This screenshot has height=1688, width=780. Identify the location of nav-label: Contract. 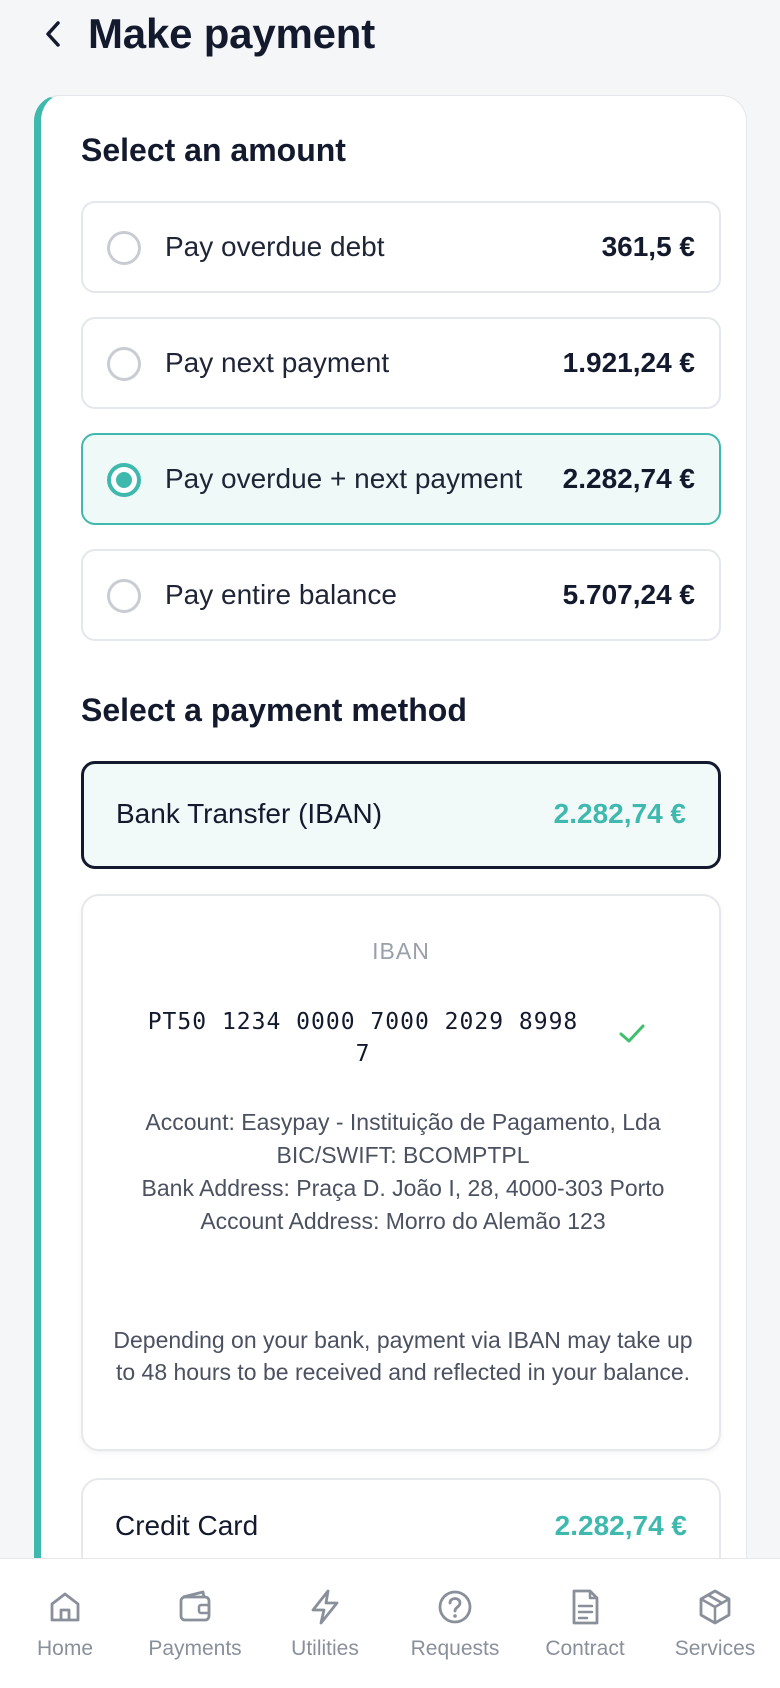
(585, 1648).